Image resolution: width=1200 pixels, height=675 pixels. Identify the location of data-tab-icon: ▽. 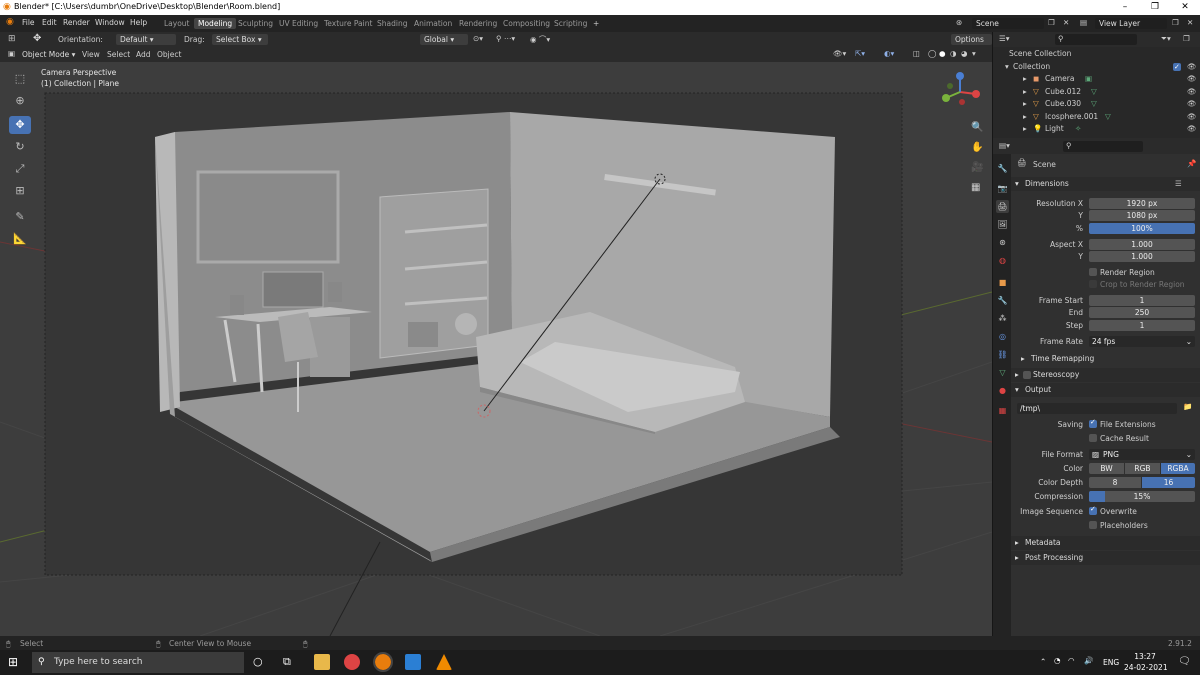
(1002, 372).